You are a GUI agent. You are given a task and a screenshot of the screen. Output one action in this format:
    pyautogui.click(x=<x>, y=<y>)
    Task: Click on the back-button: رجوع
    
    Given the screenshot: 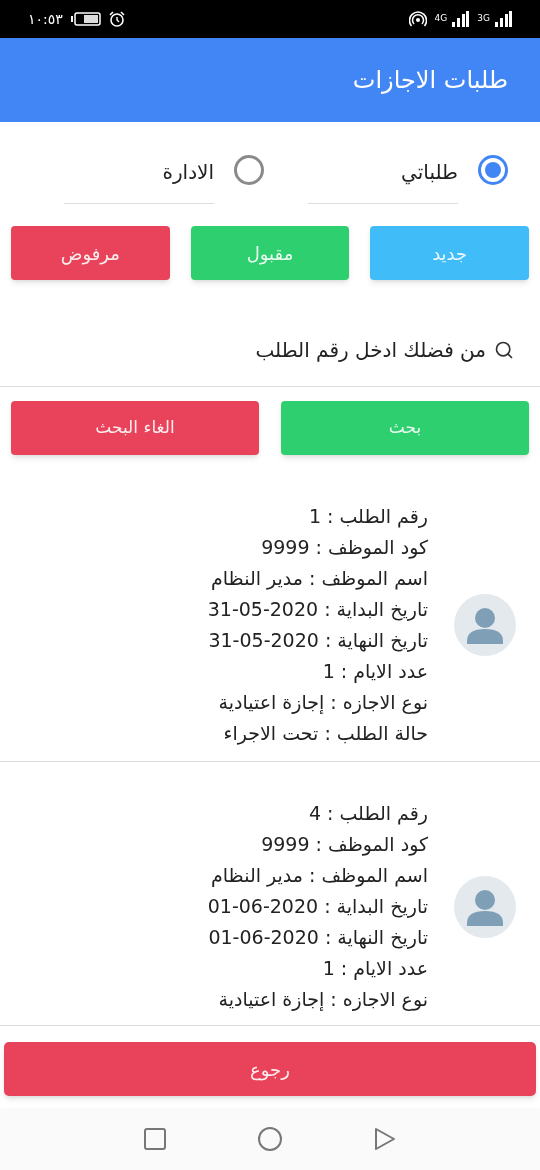 What is the action you would take?
    pyautogui.click(x=270, y=1069)
    